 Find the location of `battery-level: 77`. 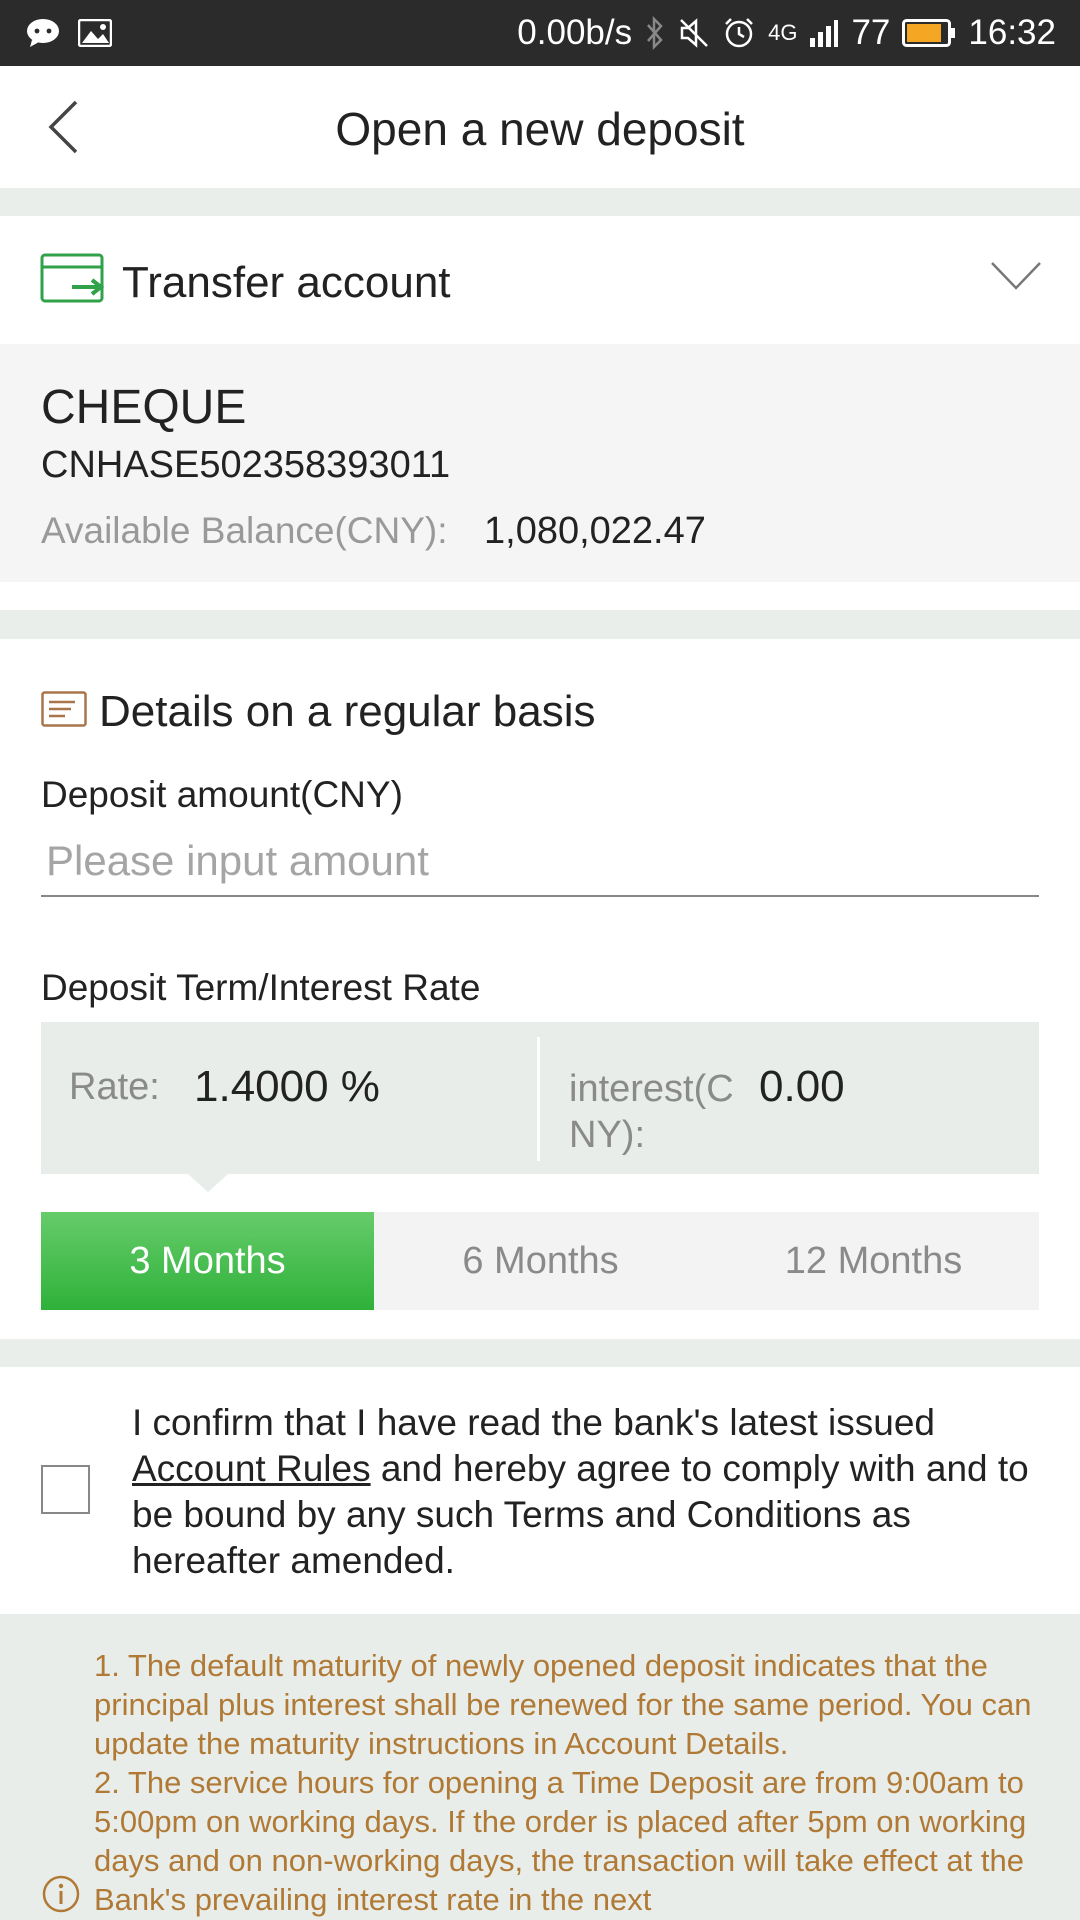

battery-level: 77 is located at coordinates (871, 32).